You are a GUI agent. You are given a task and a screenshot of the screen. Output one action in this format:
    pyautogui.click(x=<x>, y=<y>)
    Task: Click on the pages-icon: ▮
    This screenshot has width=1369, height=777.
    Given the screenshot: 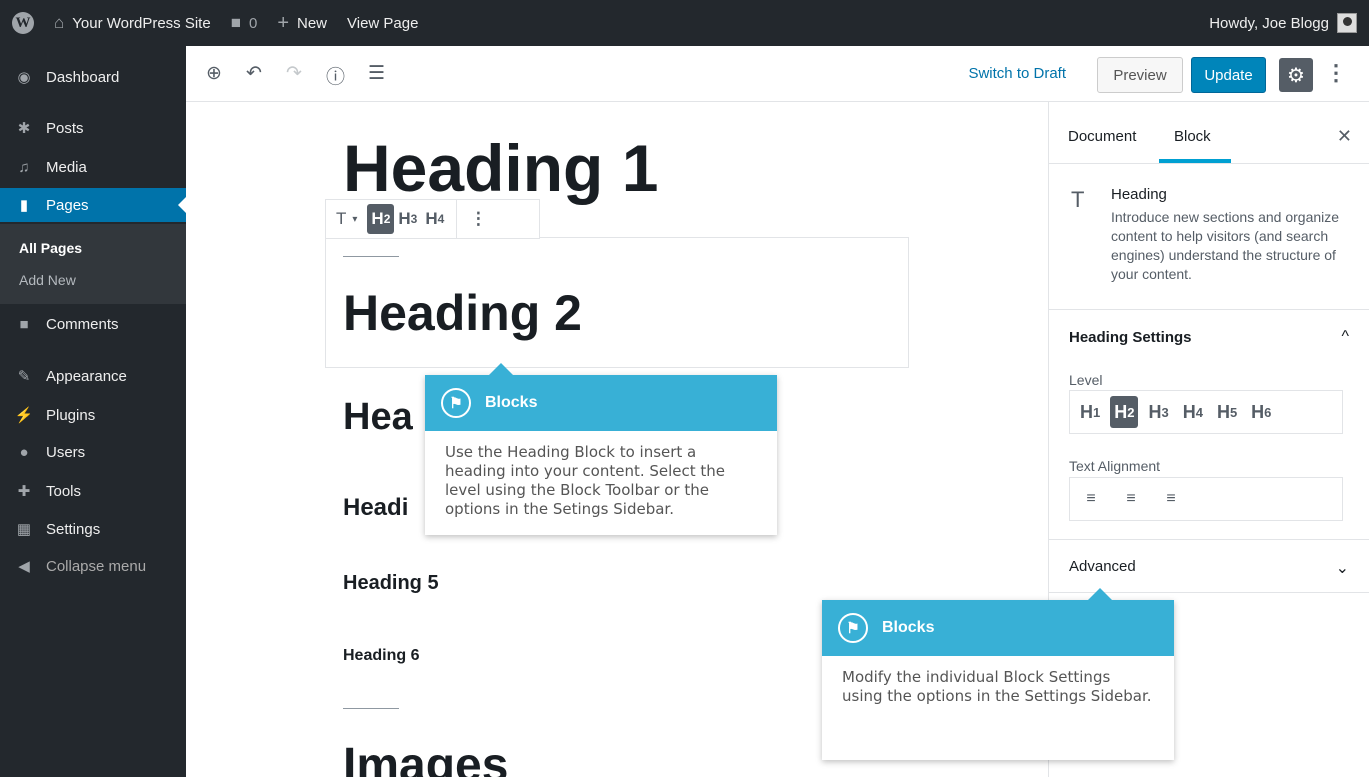 What is the action you would take?
    pyautogui.click(x=24, y=205)
    